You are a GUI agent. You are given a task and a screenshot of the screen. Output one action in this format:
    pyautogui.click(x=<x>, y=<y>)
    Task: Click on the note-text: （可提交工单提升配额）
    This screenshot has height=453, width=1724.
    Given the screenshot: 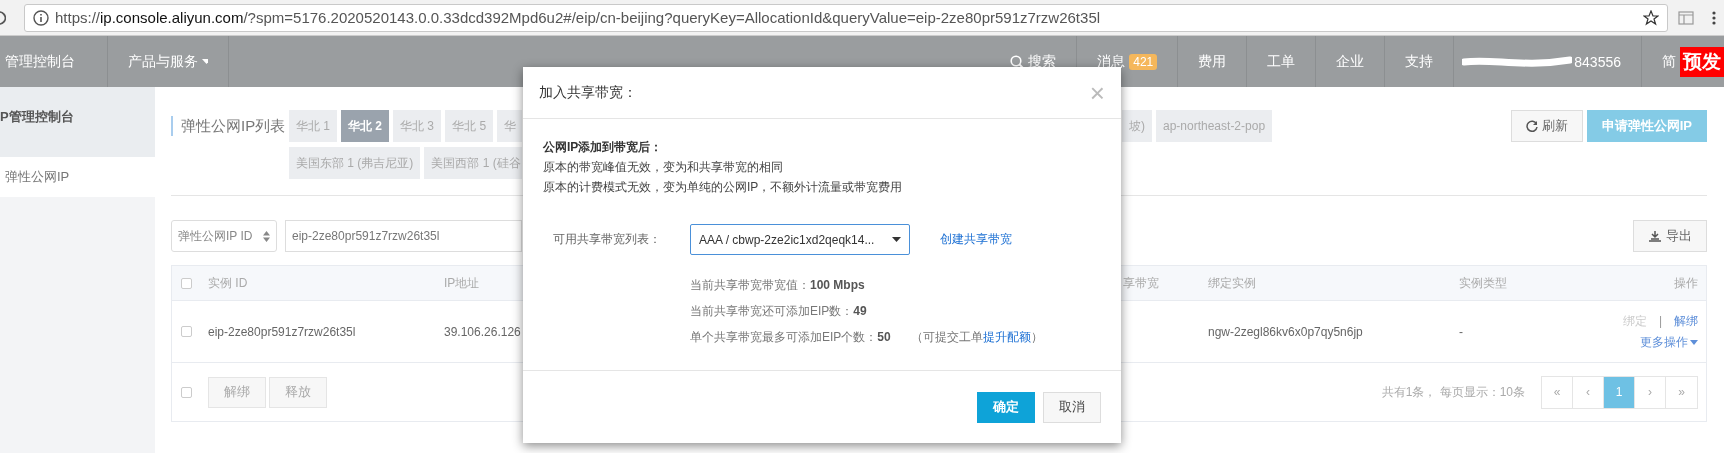 What is the action you would take?
    pyautogui.click(x=976, y=337)
    